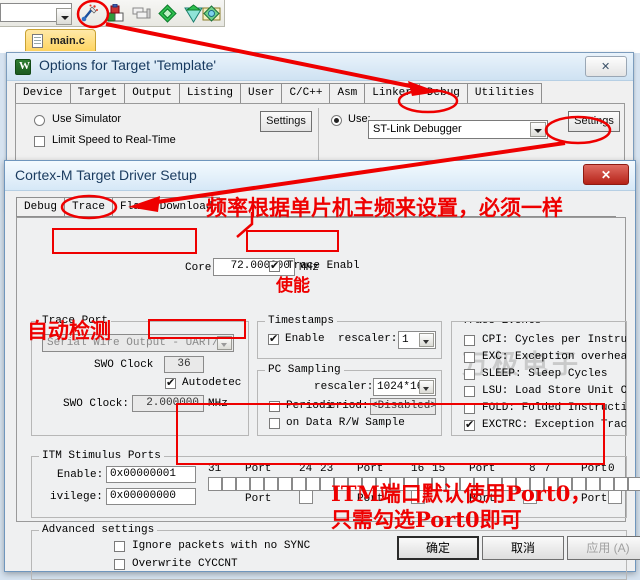 Image resolution: width=640 pixels, height=580 pixels. Describe the element at coordinates (392, 93) in the screenshot. I see `tab-linker: Linker` at that location.